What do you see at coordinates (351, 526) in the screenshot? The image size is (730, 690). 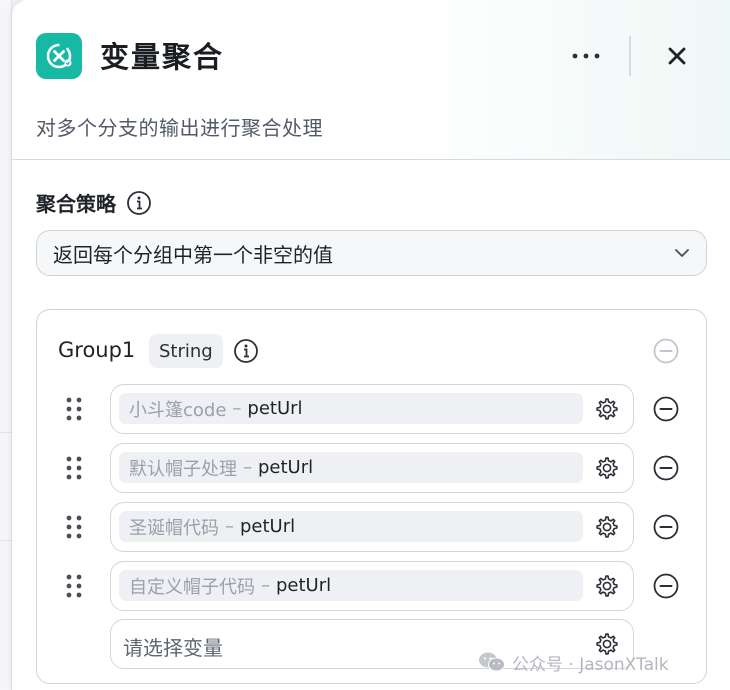 I see `variable-chip: 圣诞帽代码 – petUrl` at bounding box center [351, 526].